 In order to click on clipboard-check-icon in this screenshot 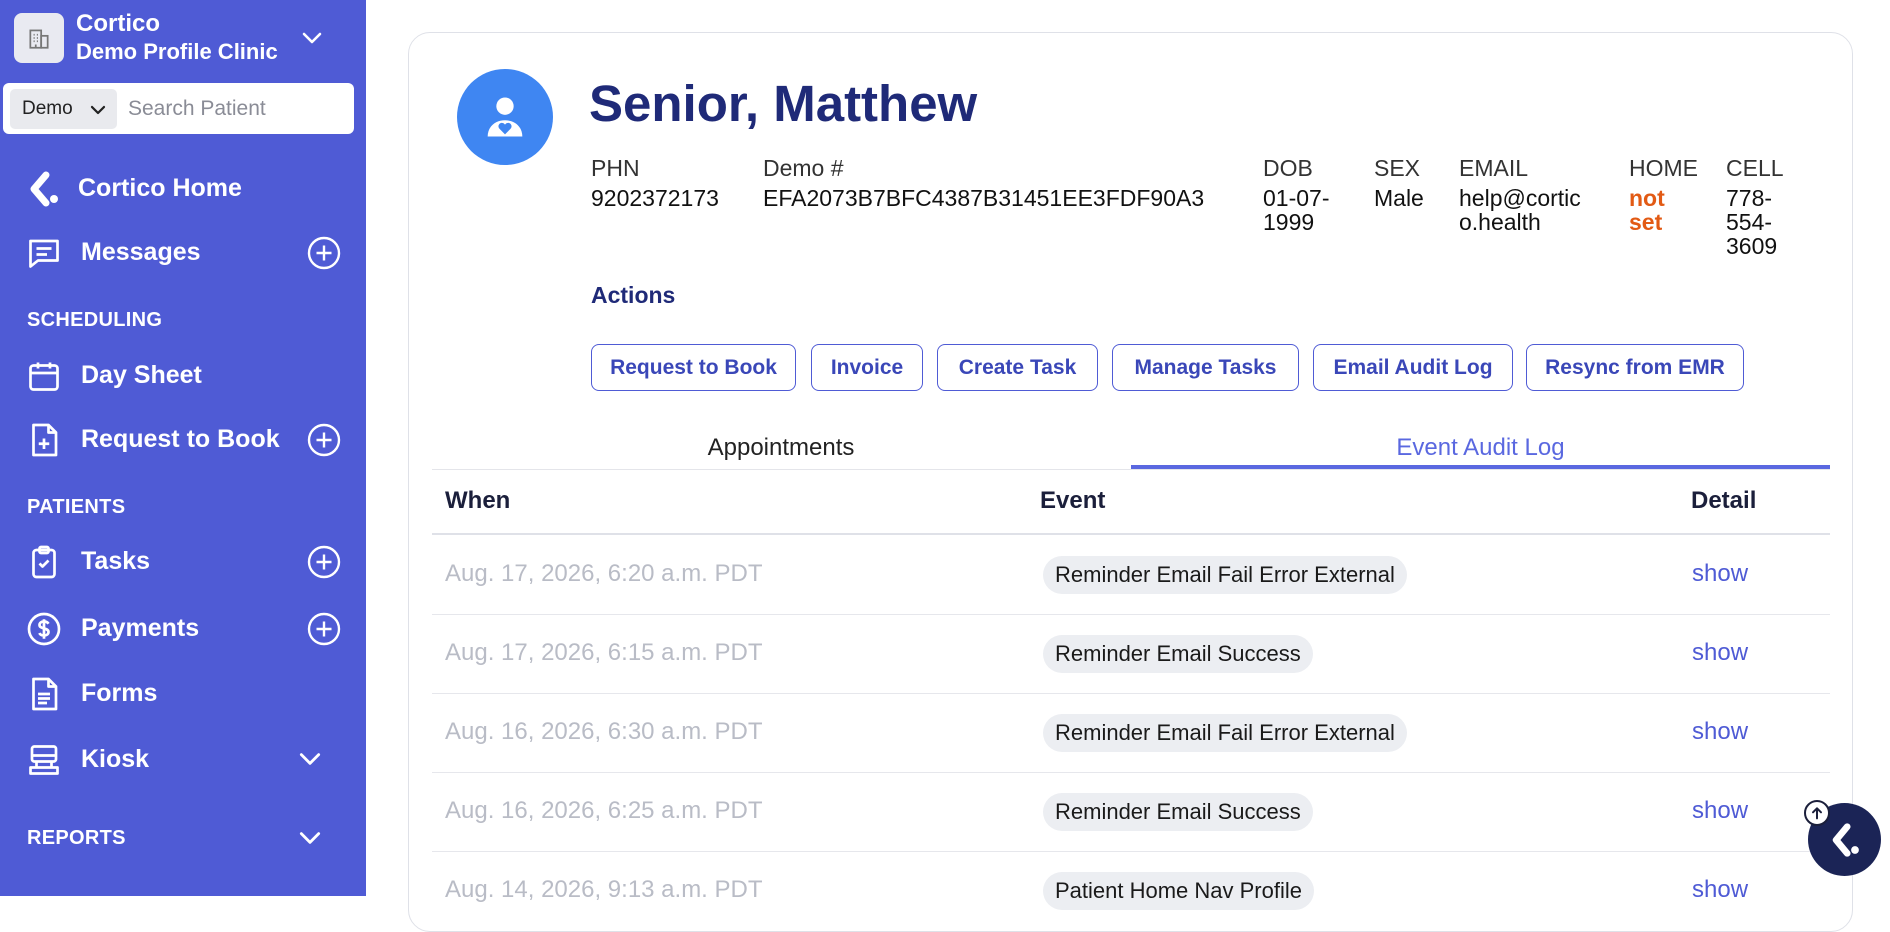, I will do `click(44, 562)`.